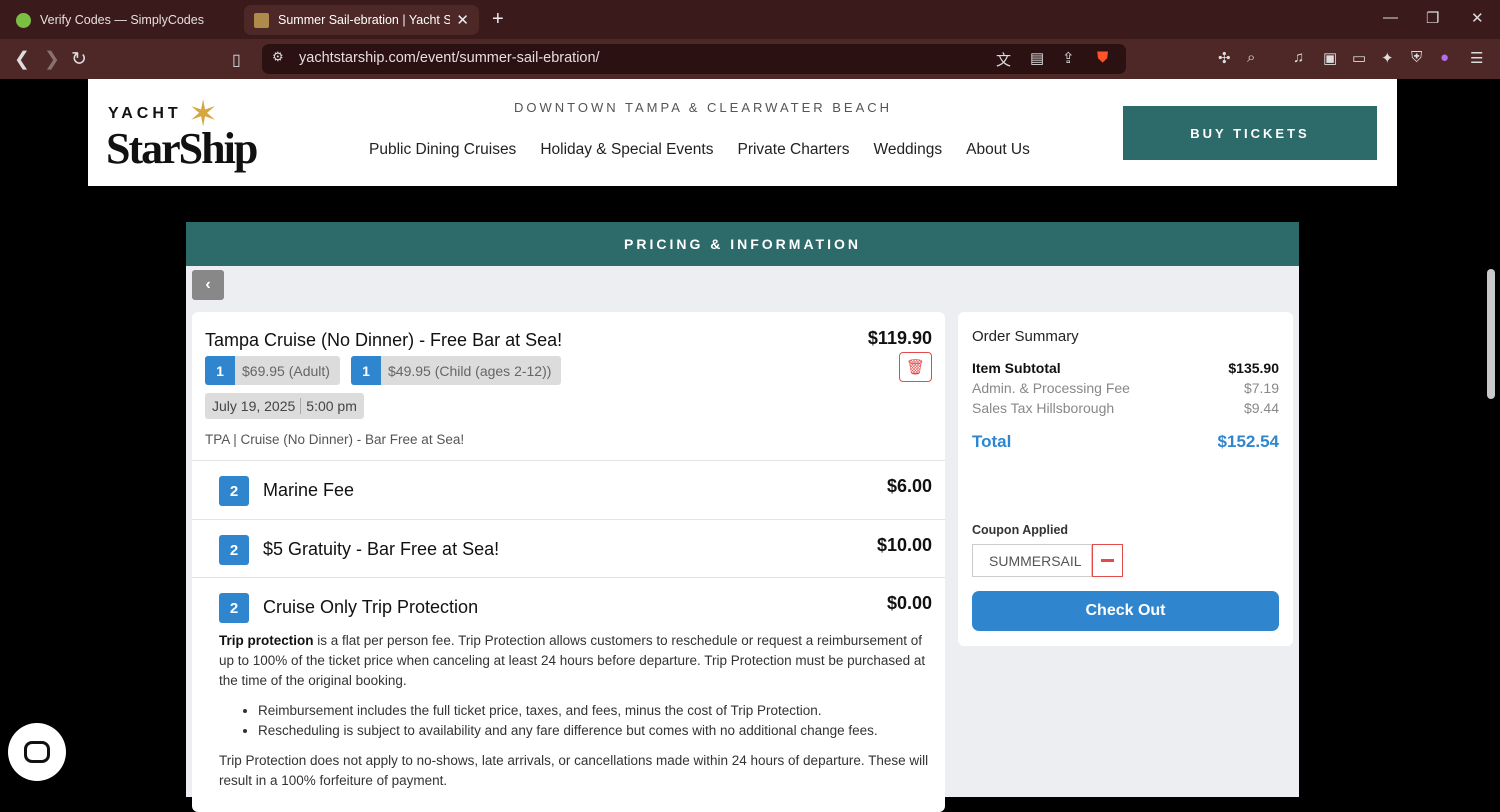  Describe the element at coordinates (381, 549) in the screenshot. I see `addon-label: $5 Gratuity - Bar Free at Sea!` at that location.